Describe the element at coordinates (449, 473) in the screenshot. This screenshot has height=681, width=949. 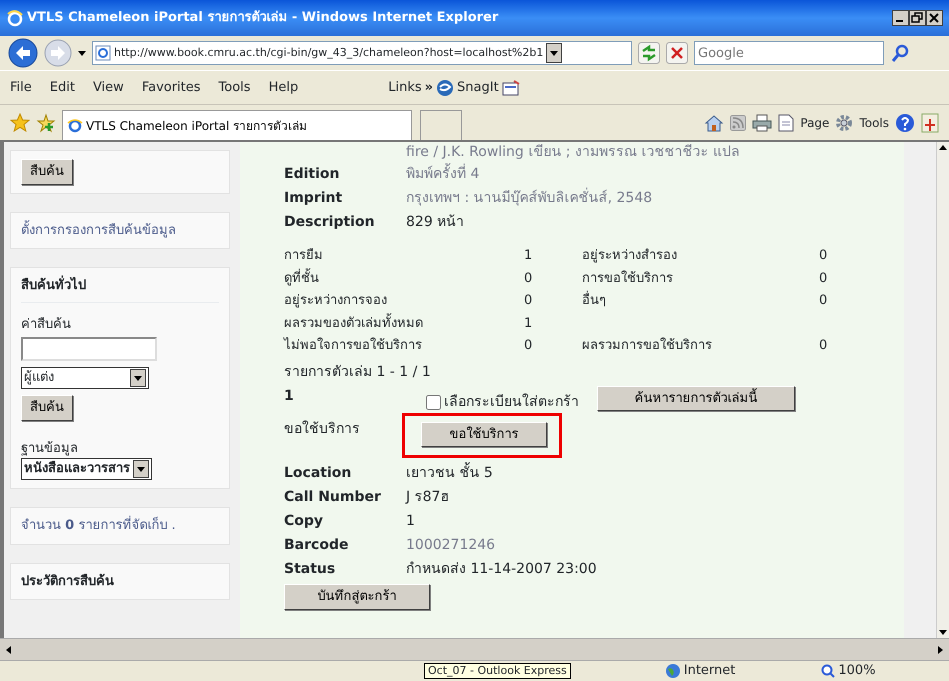
I see `field-value: เยาวชน ชั้น 5` at that location.